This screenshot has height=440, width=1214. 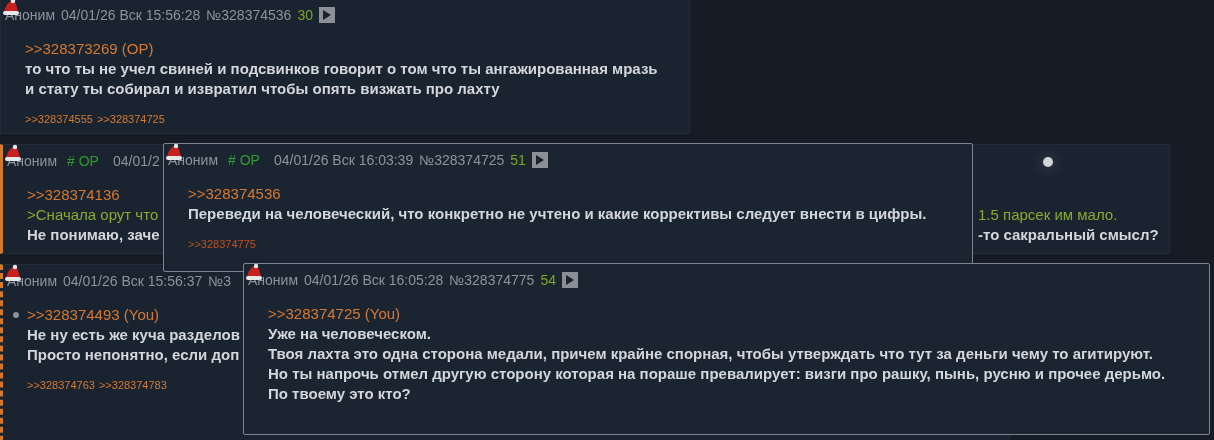 I want to click on post-date: 04/01/26 Вск 15:56:37, so click(x=133, y=281).